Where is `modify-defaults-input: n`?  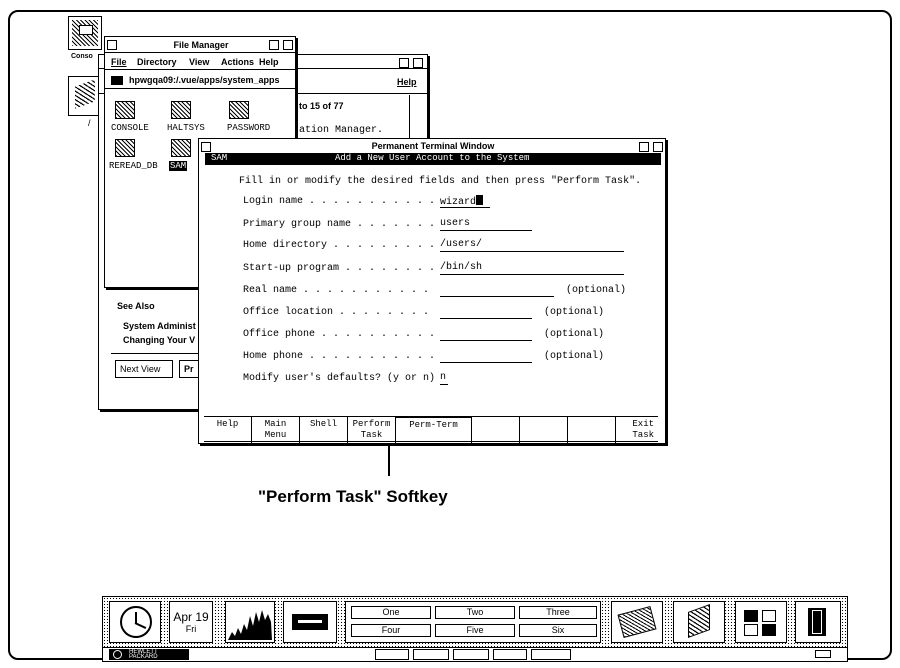
modify-defaults-input: n is located at coordinates (444, 378).